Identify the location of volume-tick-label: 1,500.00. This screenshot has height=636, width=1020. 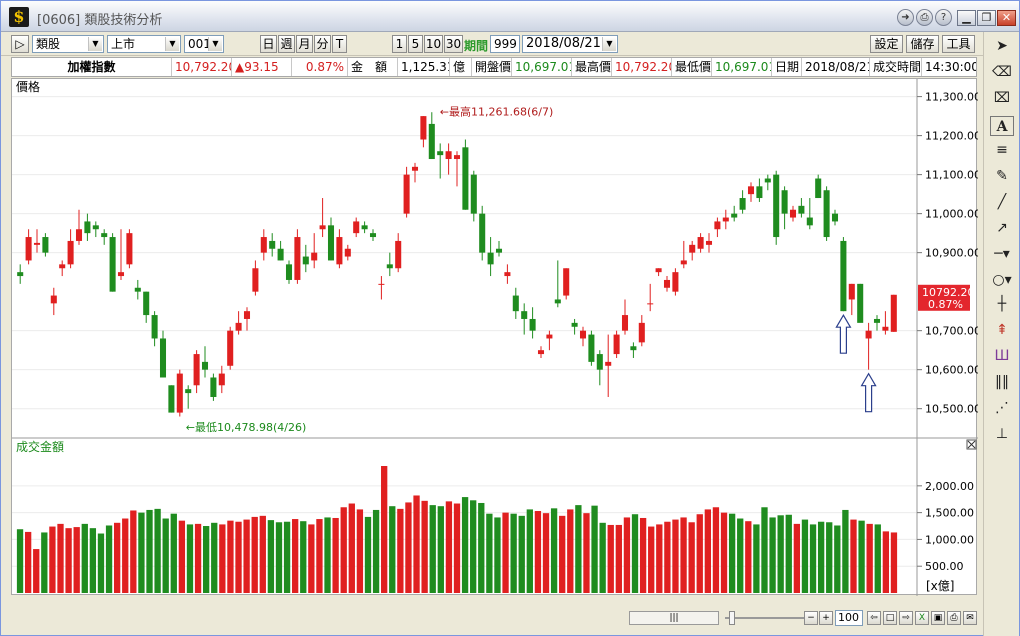
(949, 513).